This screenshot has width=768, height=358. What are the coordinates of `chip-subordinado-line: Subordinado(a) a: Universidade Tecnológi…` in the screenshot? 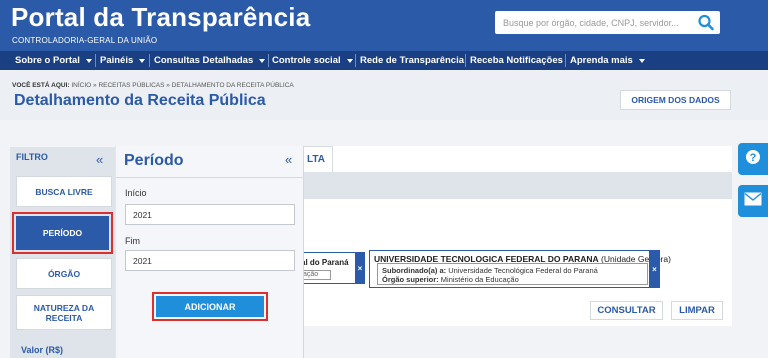 It's located at (490, 270).